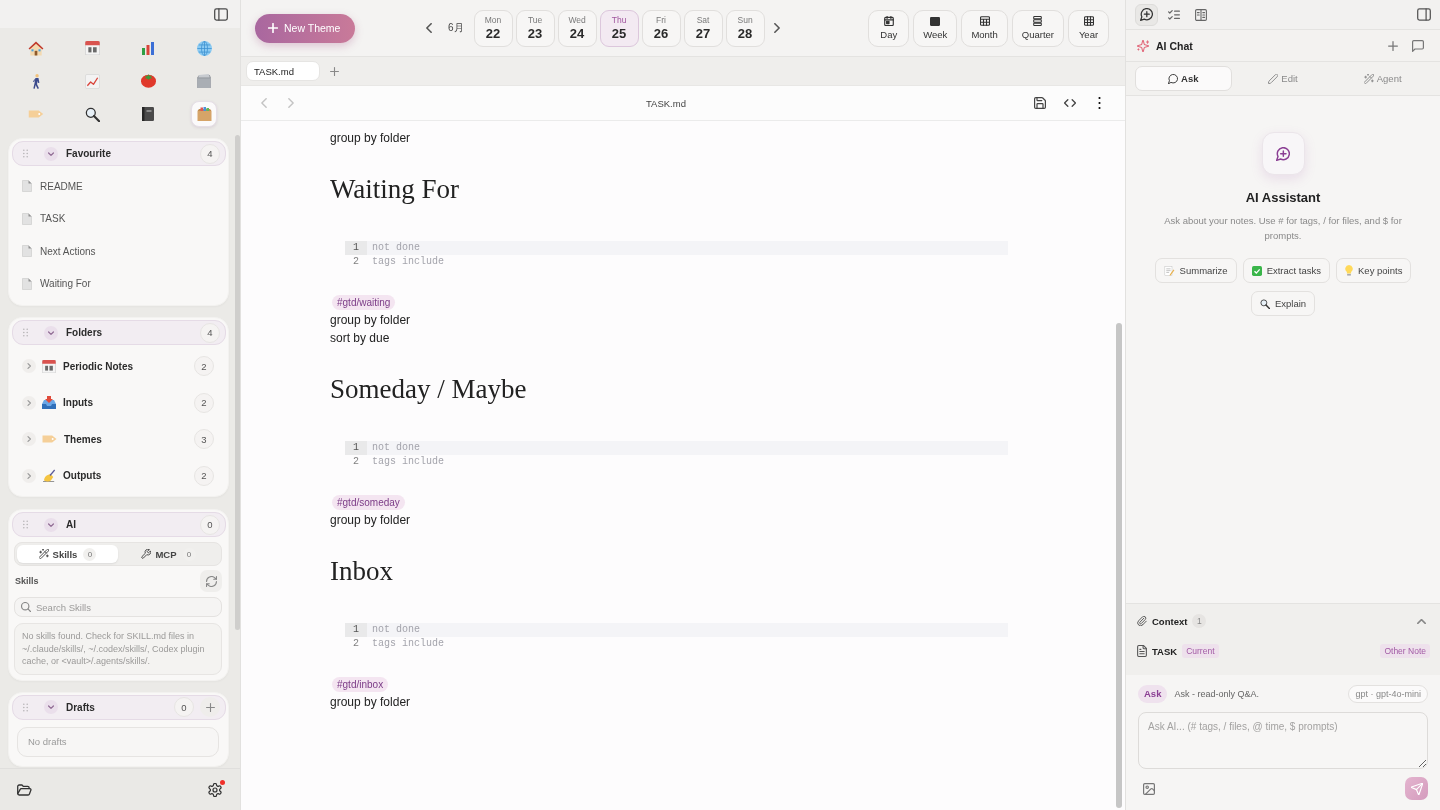 This screenshot has height=810, width=1440. Describe the element at coordinates (119, 332) in the screenshot. I see `section-header: Folders 4` at that location.